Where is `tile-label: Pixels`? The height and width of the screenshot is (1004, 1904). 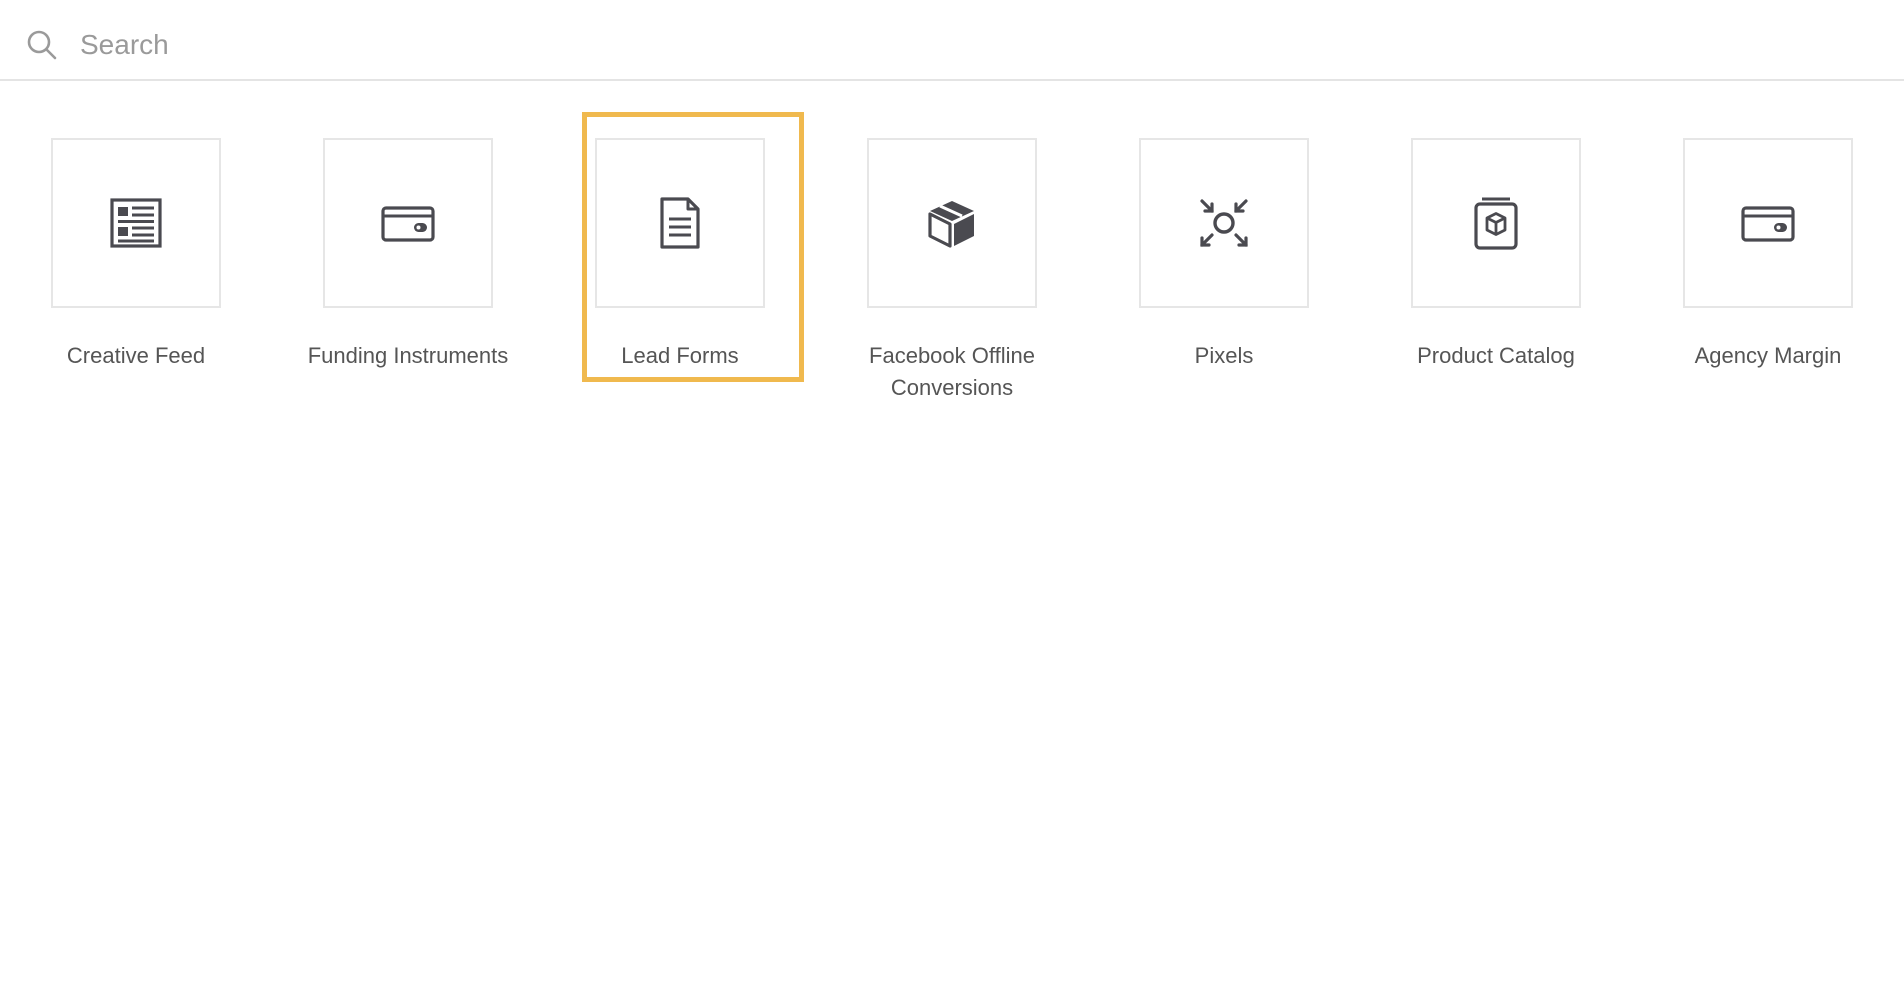 tile-label: Pixels is located at coordinates (1224, 355).